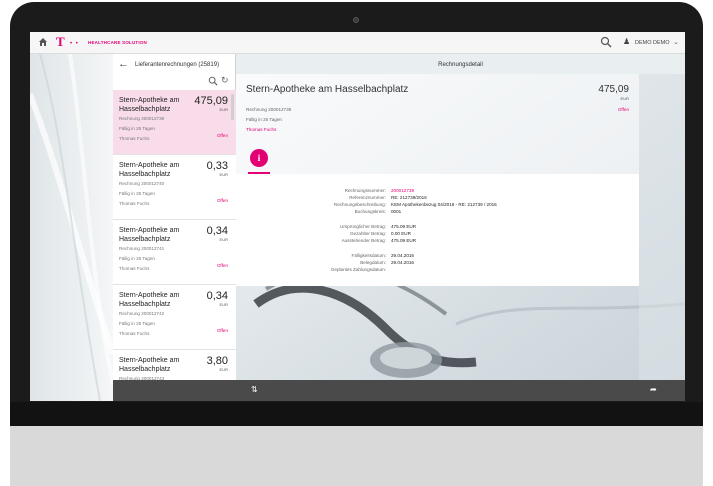  I want to click on master-toolbar: Suchen ↻, so click(174, 82).